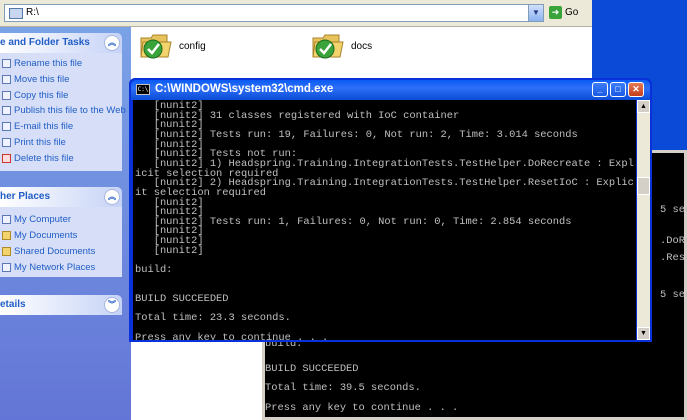 This screenshot has width=687, height=420. I want to click on place-shared-documents: Shared Documents, so click(48, 252).